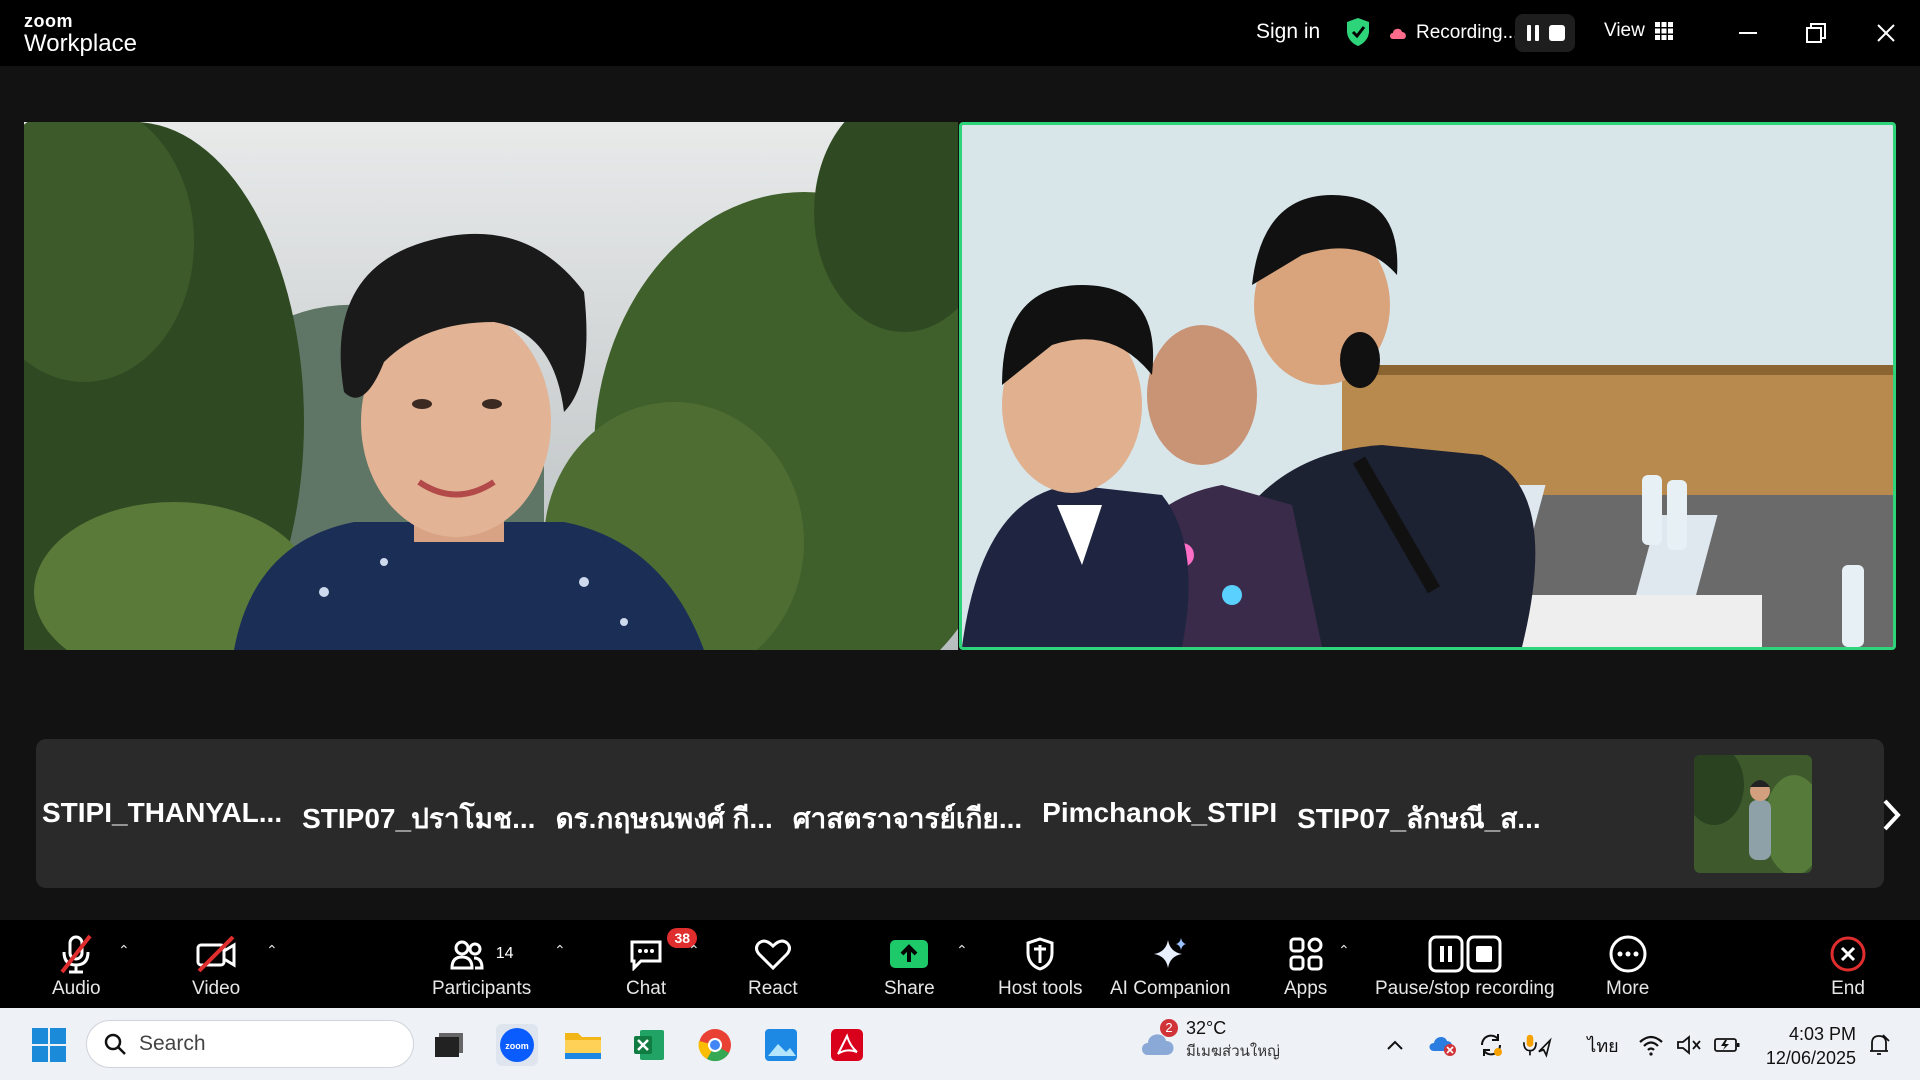  Describe the element at coordinates (1810, 1058) in the screenshot. I see `clock-date: 12/06/2025` at that location.